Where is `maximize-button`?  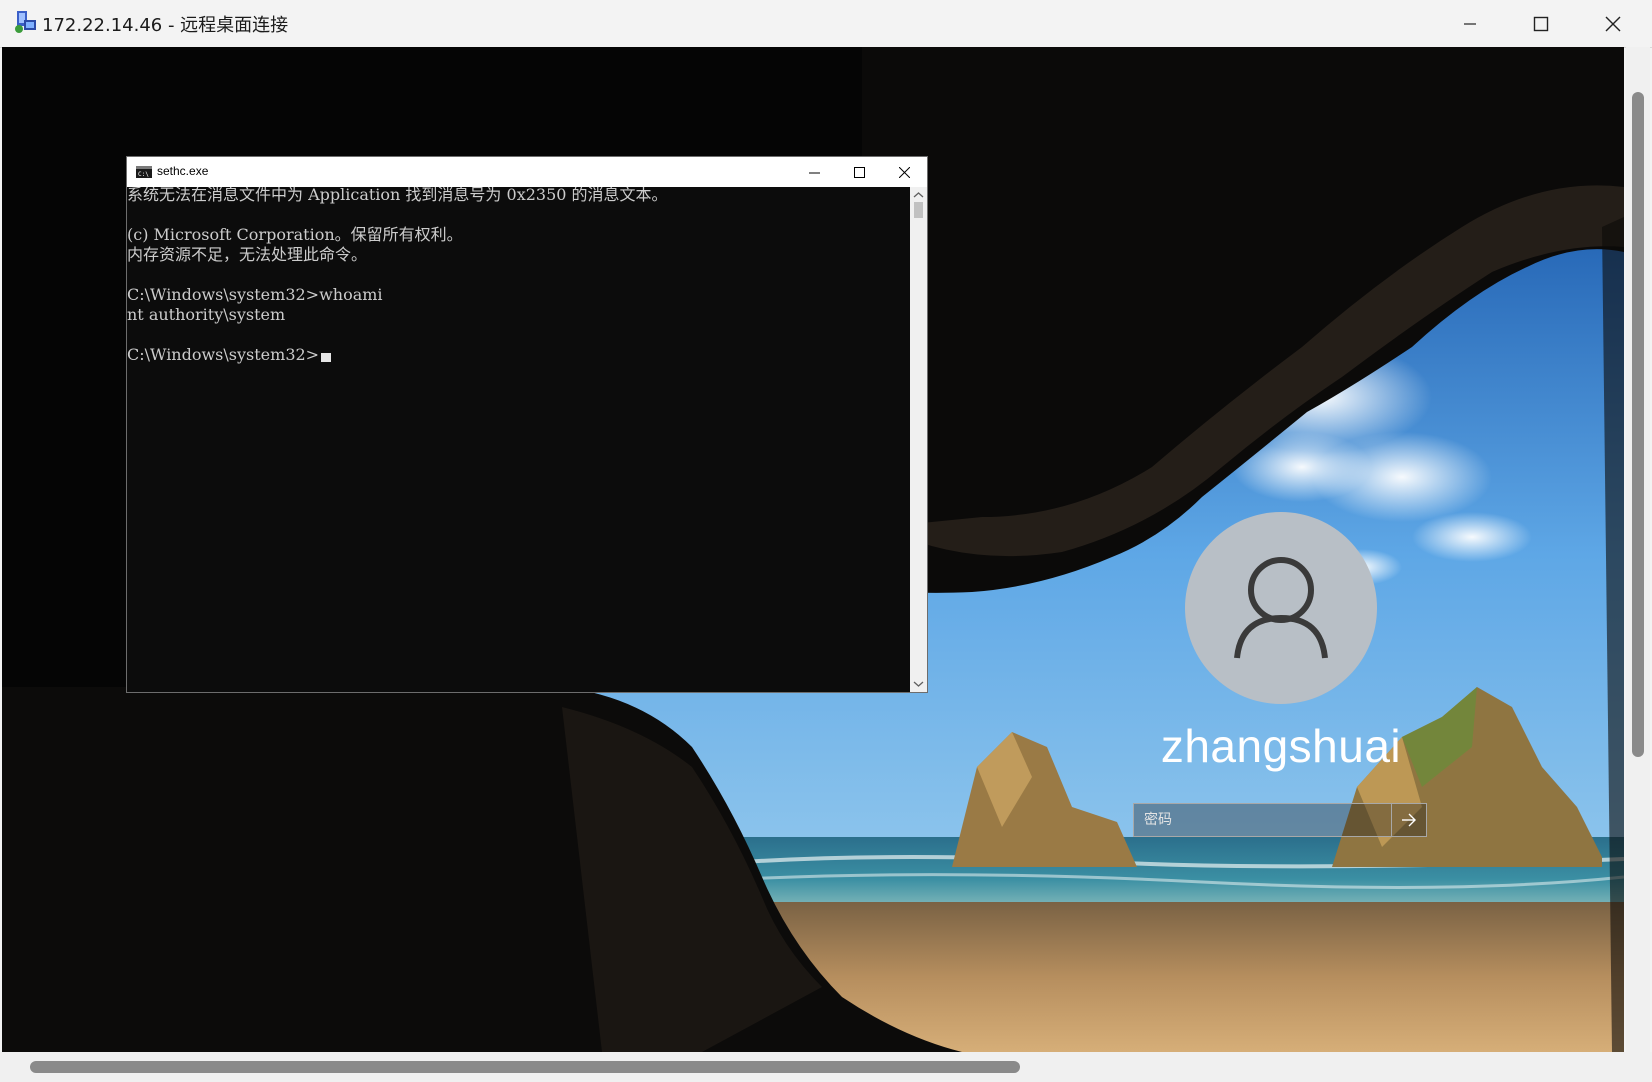 maximize-button is located at coordinates (1541, 23).